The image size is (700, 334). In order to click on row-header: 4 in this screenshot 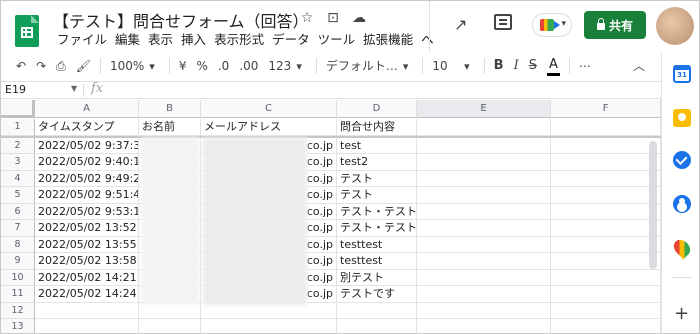, I will do `click(18, 178)`.